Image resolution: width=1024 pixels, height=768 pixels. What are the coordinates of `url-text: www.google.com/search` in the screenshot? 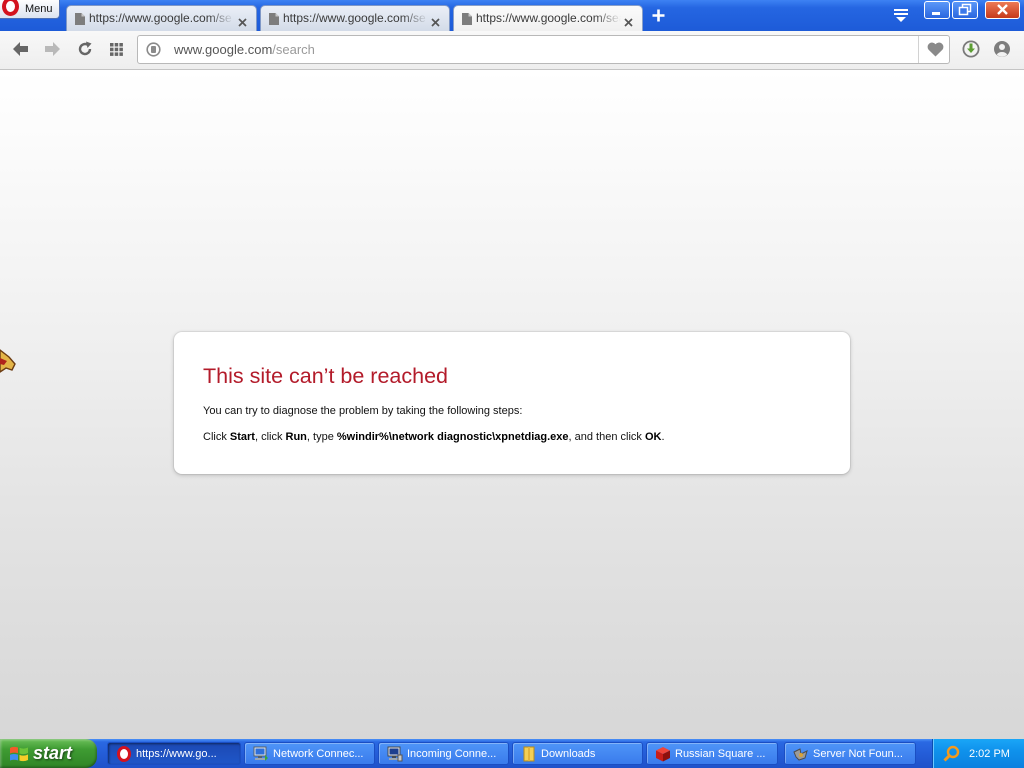 It's located at (244, 49).